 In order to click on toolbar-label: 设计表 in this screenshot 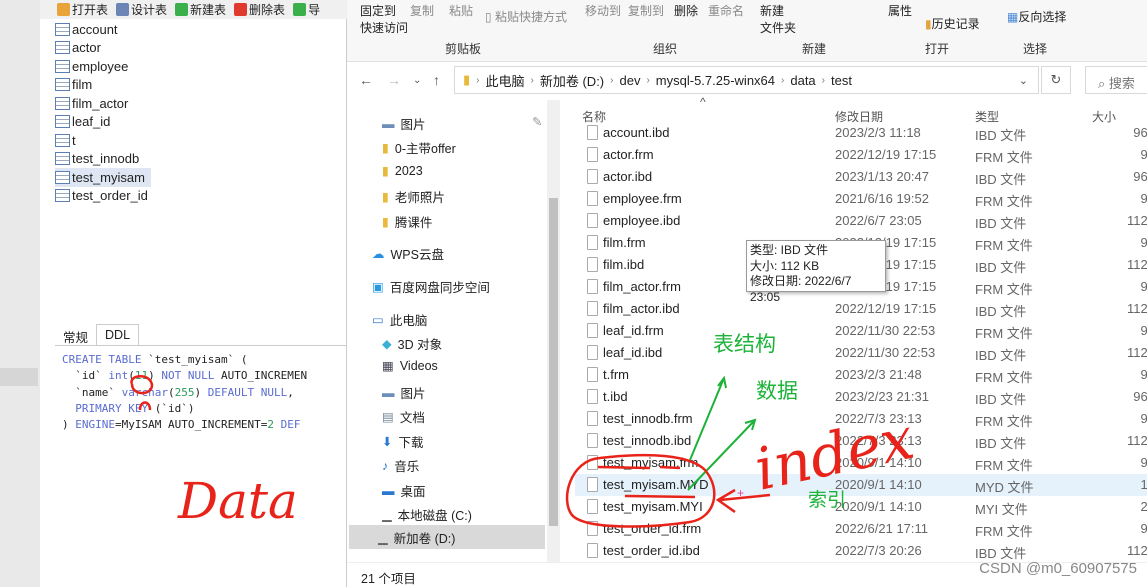, I will do `click(149, 10)`.